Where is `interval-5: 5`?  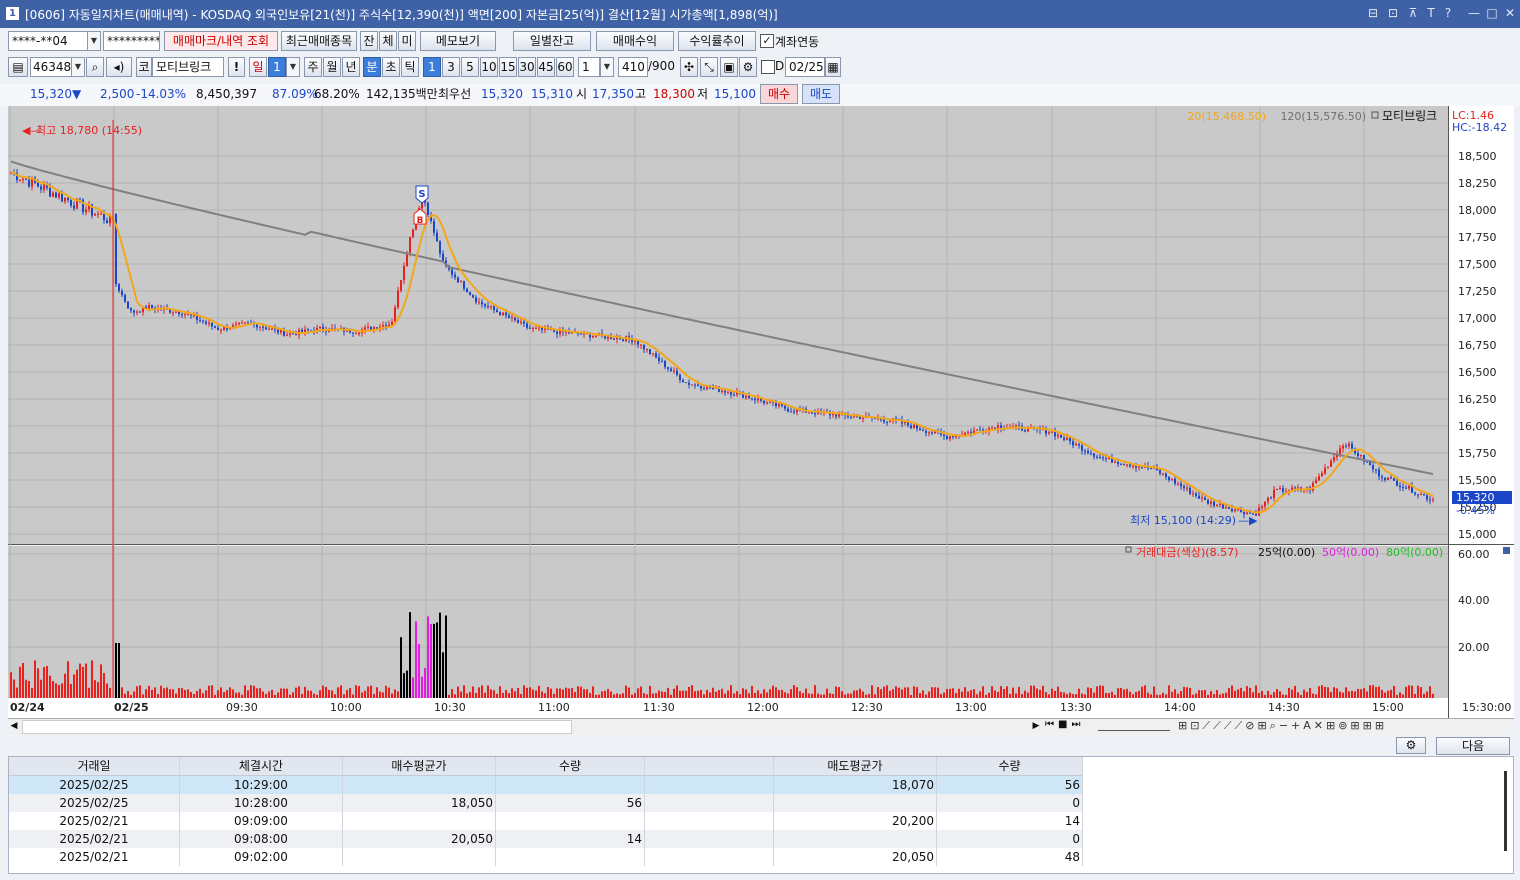
interval-5: 5 is located at coordinates (470, 67).